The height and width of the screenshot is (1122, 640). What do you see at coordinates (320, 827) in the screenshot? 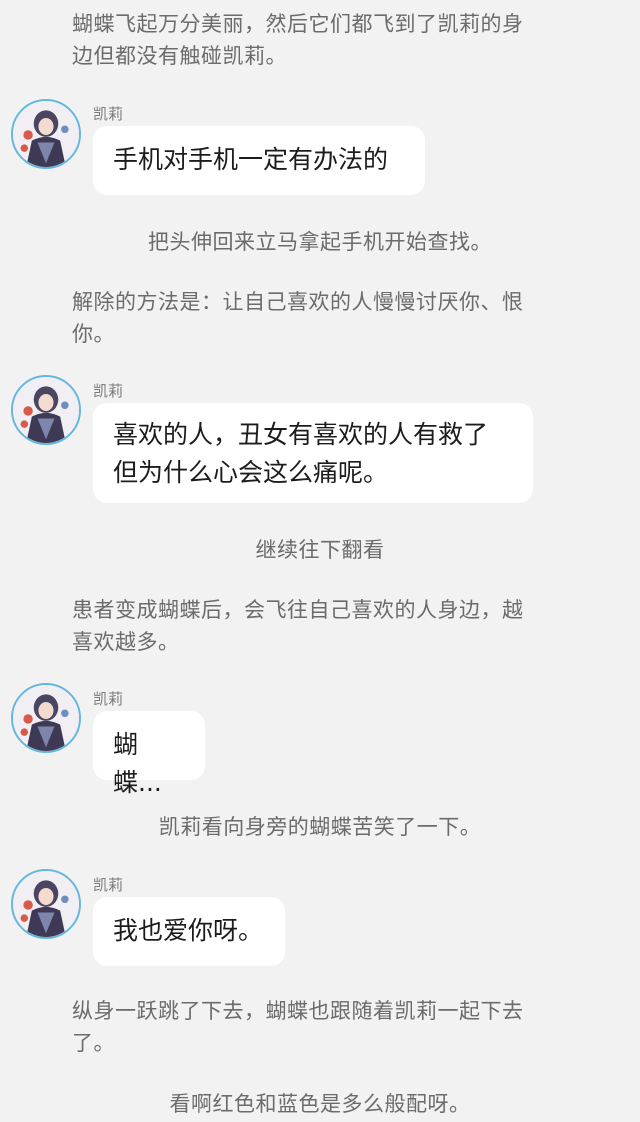
I see `narration-text: 凯莉看向身旁的蝴蝶苦笑了一下。` at bounding box center [320, 827].